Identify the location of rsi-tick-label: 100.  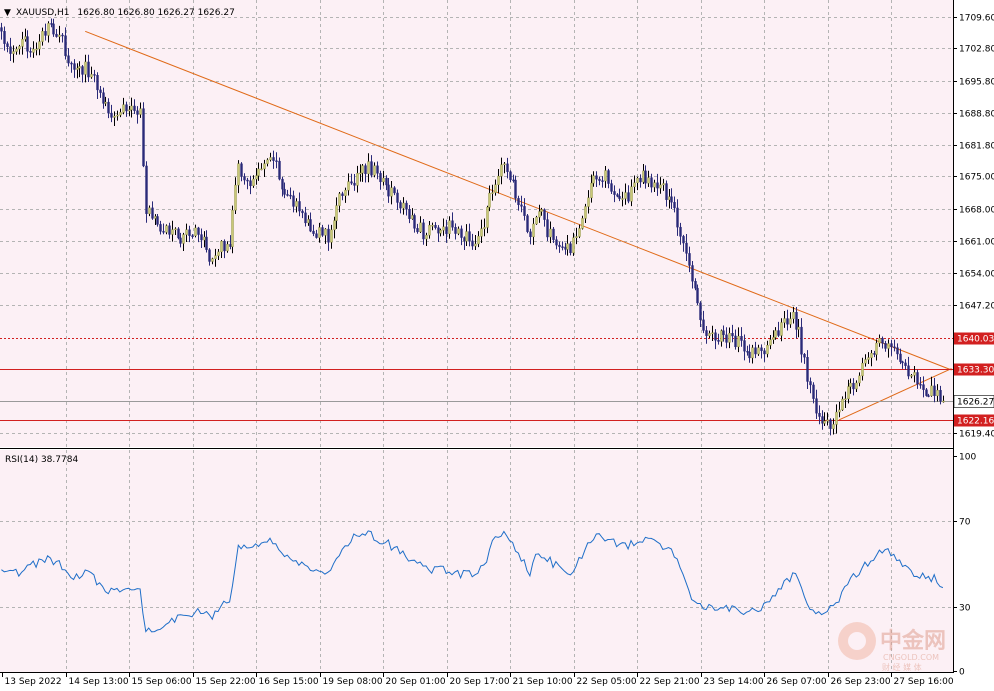
(967, 458).